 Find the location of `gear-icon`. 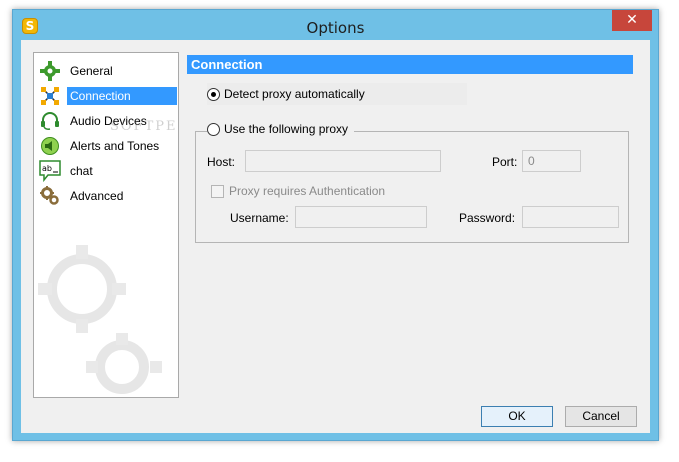

gear-icon is located at coordinates (50, 71).